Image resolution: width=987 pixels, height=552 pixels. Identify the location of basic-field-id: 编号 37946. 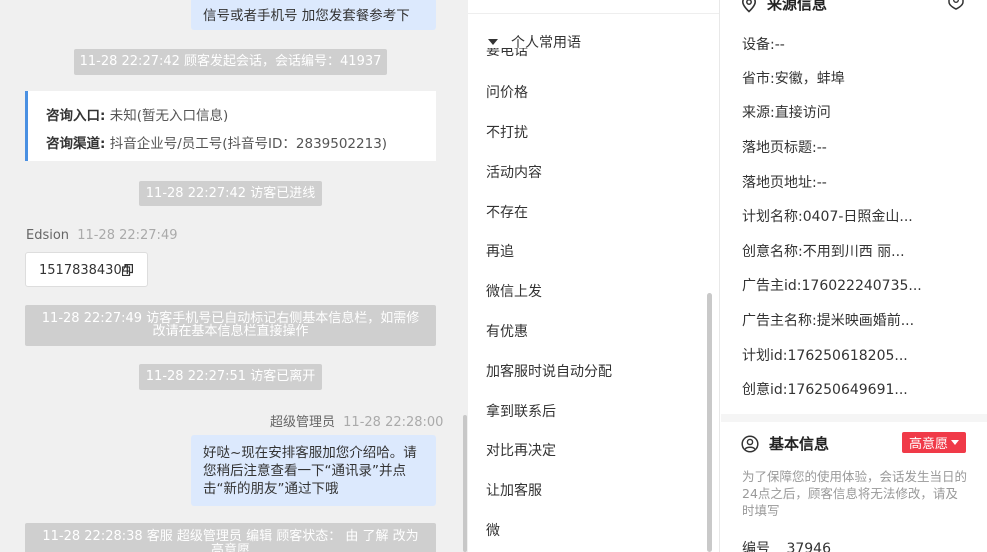
(786, 546).